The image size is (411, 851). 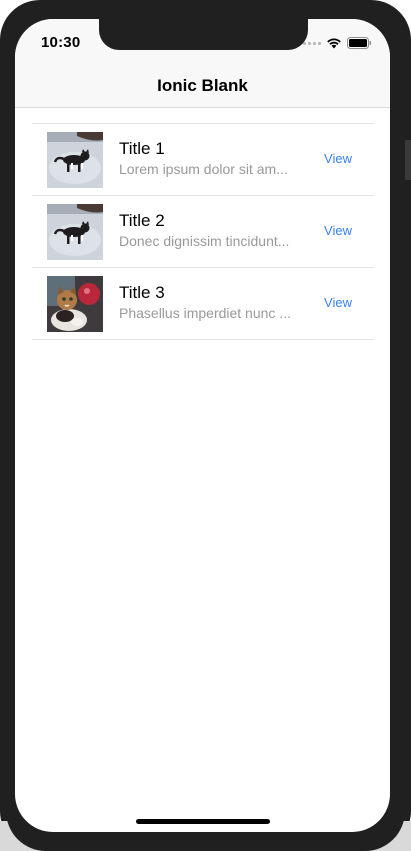 I want to click on kitten-photo-icon, so click(x=75, y=304).